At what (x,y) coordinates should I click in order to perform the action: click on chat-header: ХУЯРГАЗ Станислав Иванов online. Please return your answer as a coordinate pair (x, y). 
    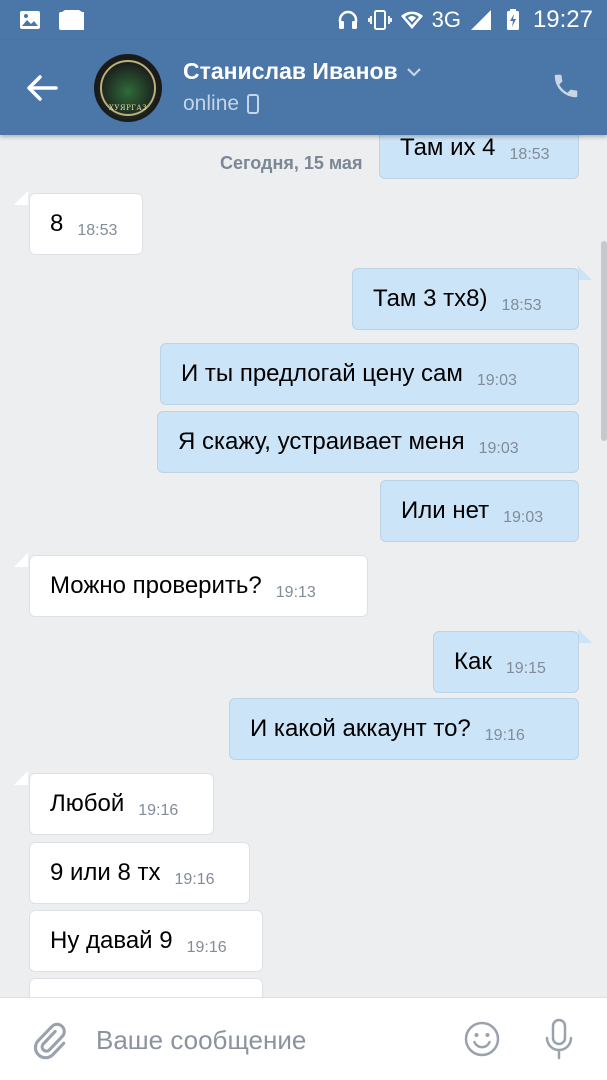
    Looking at the image, I should click on (303, 87).